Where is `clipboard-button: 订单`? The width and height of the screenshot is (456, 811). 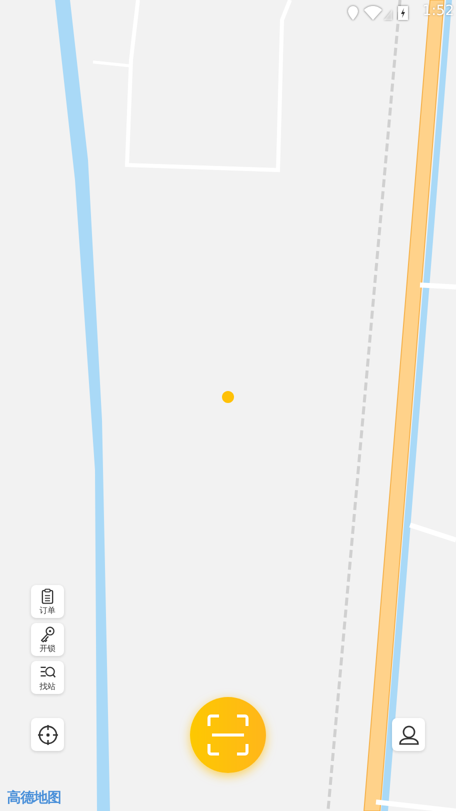
clipboard-button: 订单 is located at coordinates (47, 601).